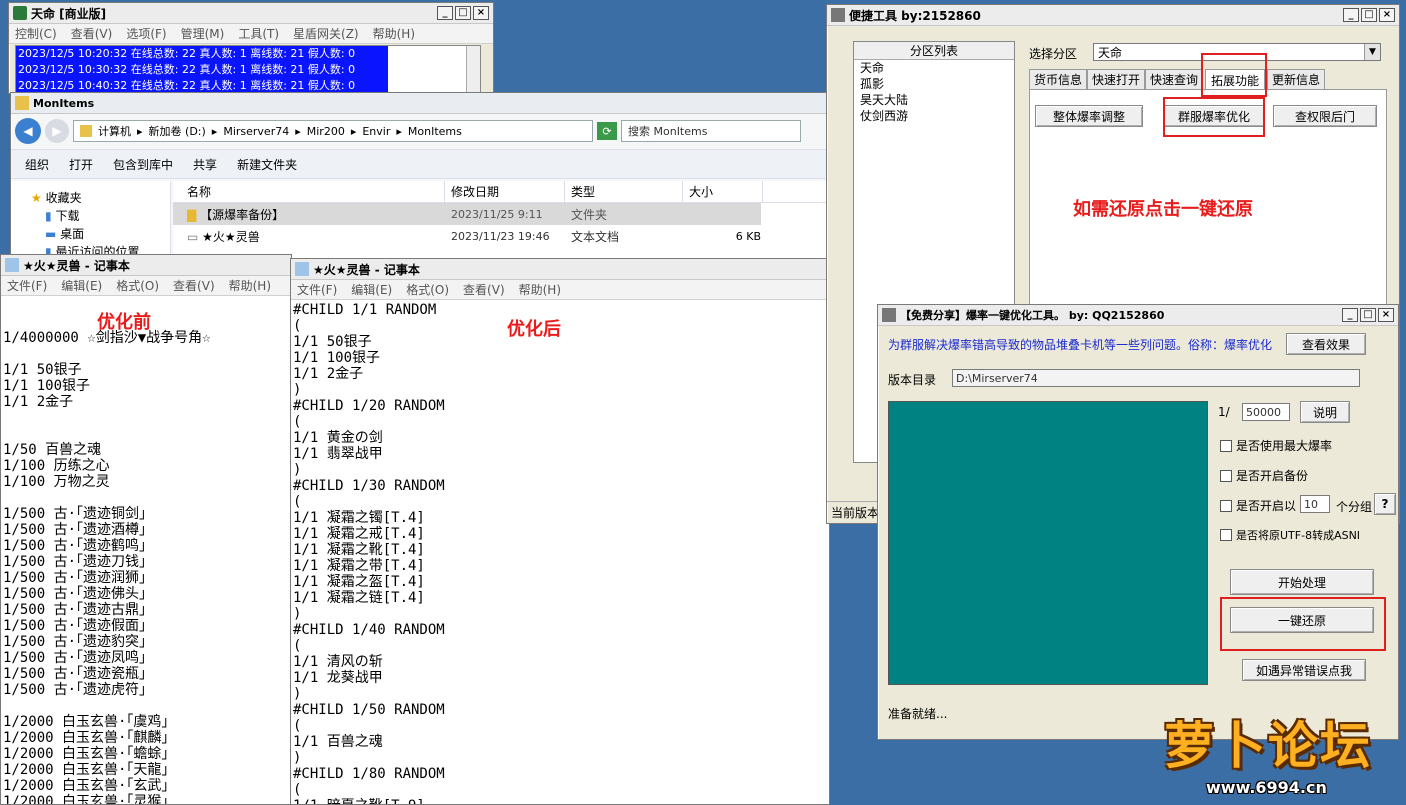 The height and width of the screenshot is (805, 1406). What do you see at coordinates (326, 33) in the screenshot?
I see `menu-gateway: 星盾网关(Z)` at bounding box center [326, 33].